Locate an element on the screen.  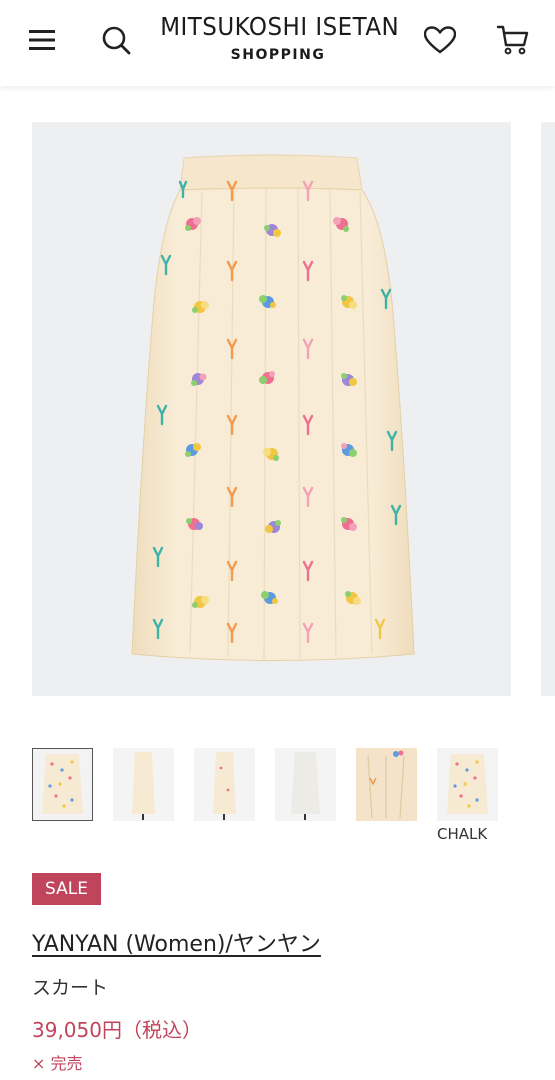
heart-icon is located at coordinates (440, 40).